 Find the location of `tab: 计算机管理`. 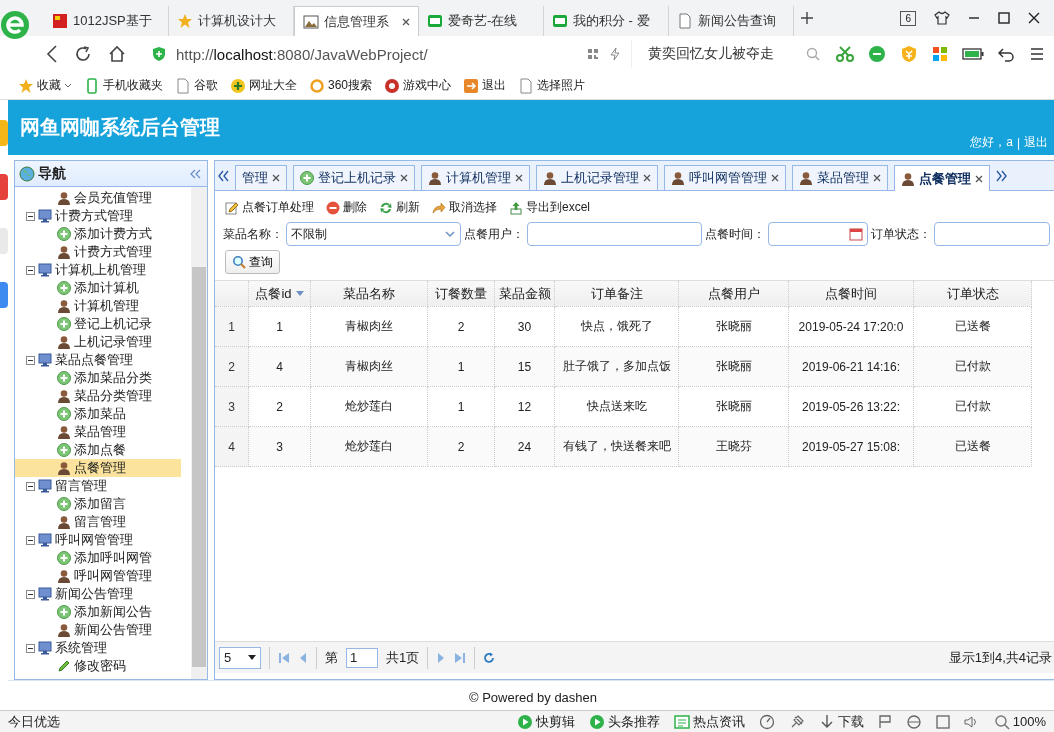

tab: 计算机管理 is located at coordinates (475, 177).